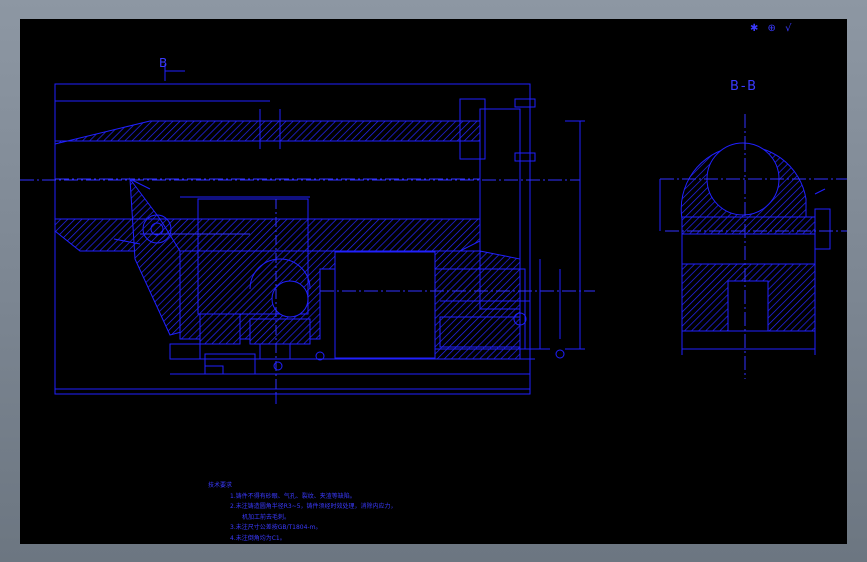 Image resolution: width=867 pixels, height=562 pixels. I want to click on notes-heading: 技术要求, so click(220, 485).